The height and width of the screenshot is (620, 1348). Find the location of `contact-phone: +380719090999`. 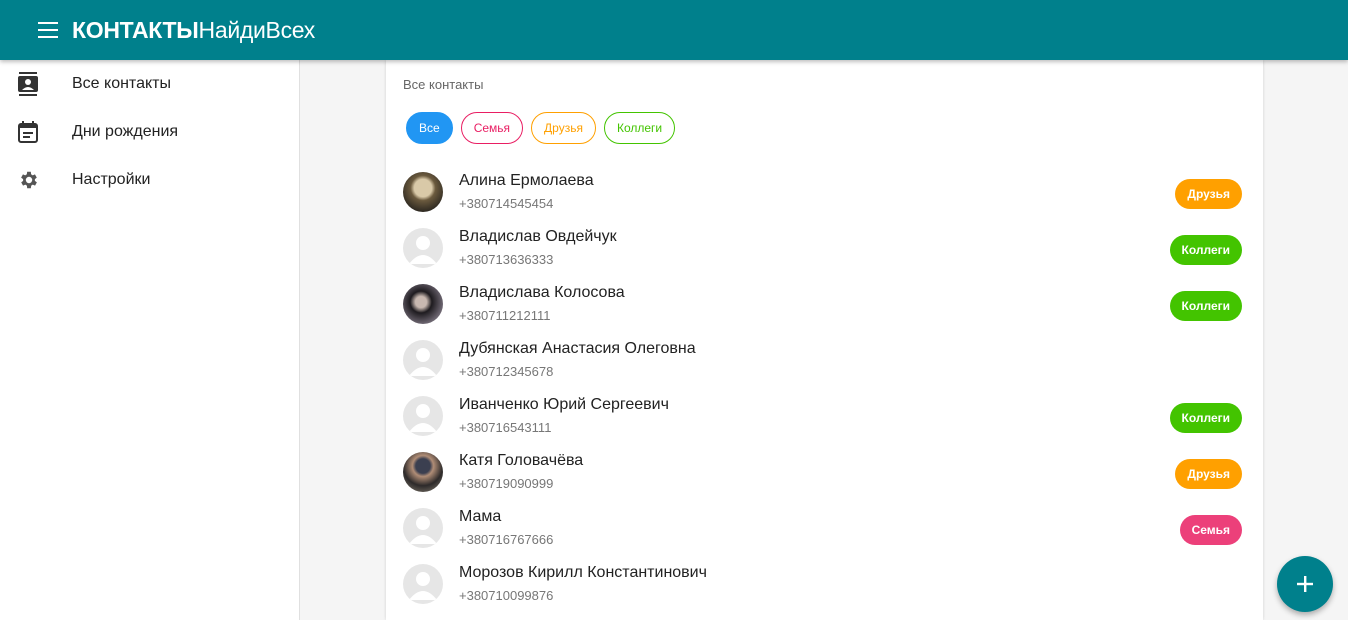

contact-phone: +380719090999 is located at coordinates (506, 483).